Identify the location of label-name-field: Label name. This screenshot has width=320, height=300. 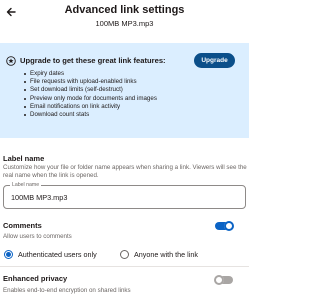
(124, 195).